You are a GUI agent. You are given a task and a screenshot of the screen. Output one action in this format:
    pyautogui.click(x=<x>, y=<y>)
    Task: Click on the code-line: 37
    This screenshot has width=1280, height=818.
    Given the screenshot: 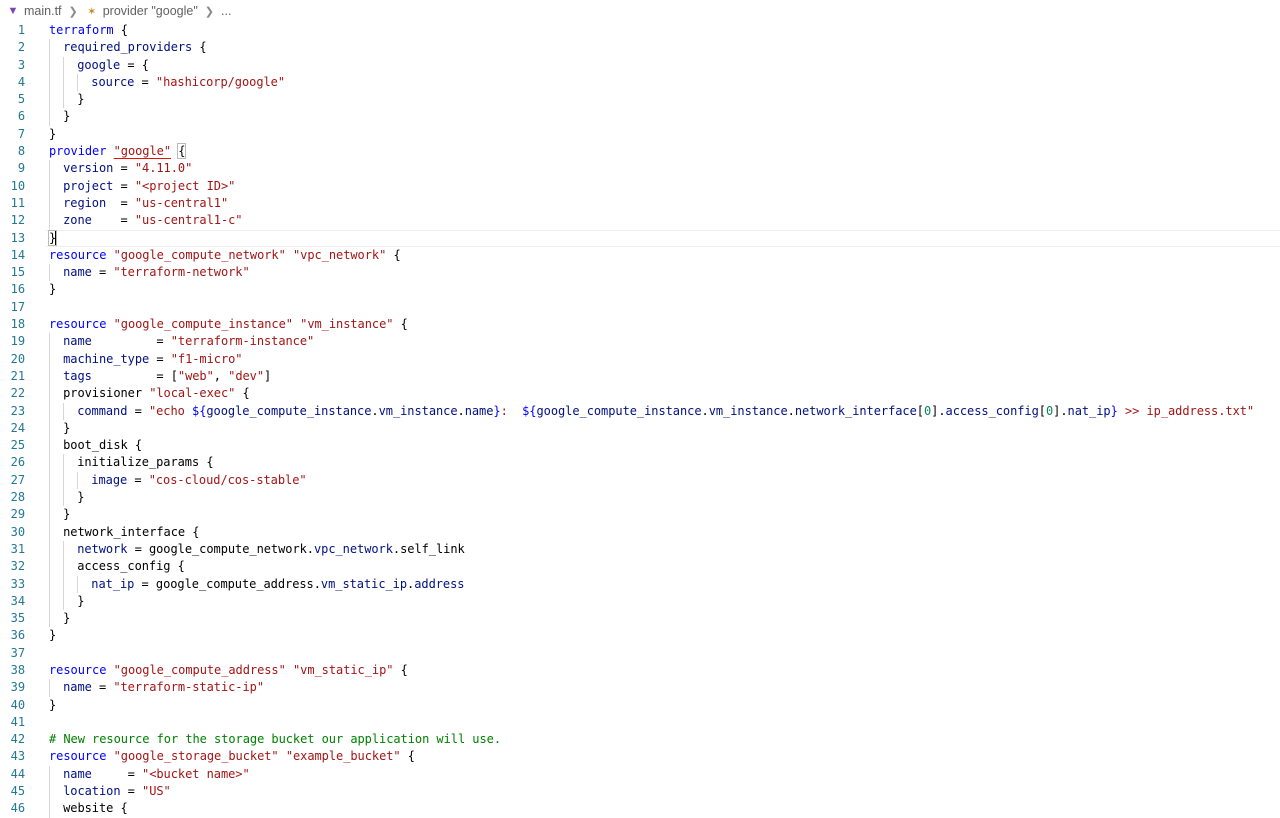 What is the action you would take?
    pyautogui.click(x=640, y=653)
    